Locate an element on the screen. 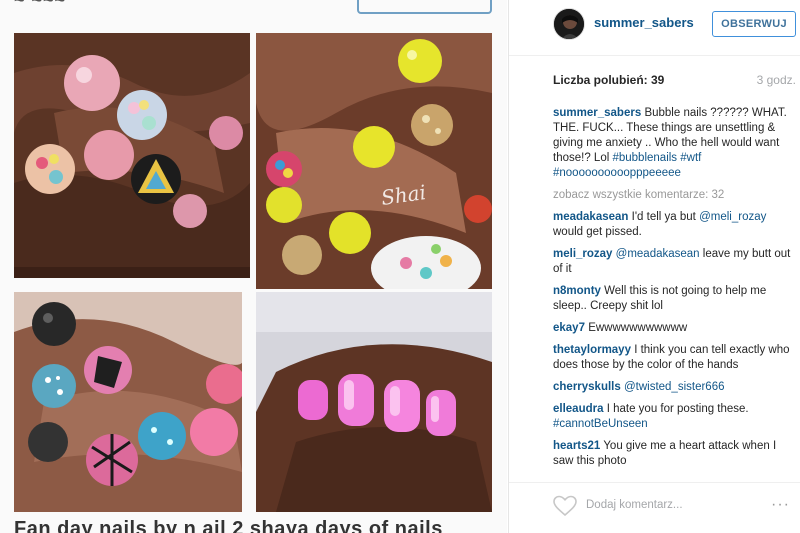  post-time: 3 godz. is located at coordinates (776, 80).